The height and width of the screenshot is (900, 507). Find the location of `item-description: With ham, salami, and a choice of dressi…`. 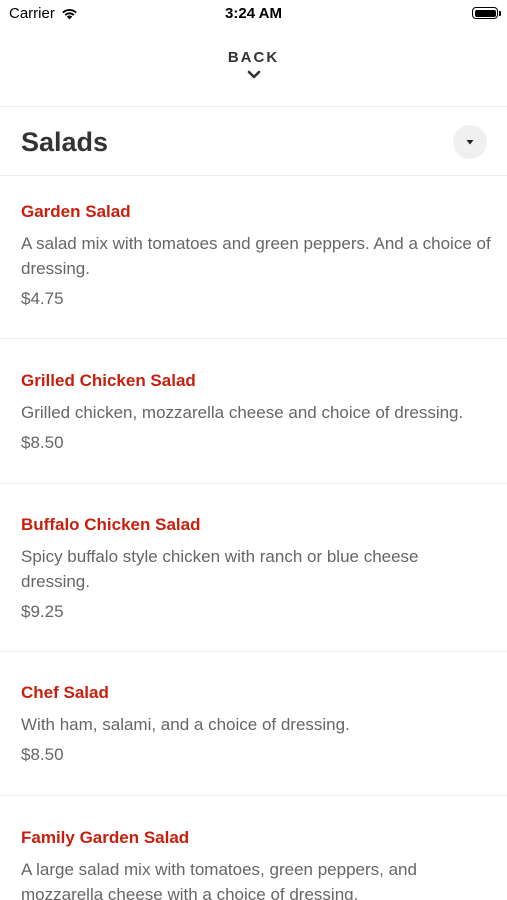

item-description: With ham, salami, and a choice of dressi… is located at coordinates (185, 724).